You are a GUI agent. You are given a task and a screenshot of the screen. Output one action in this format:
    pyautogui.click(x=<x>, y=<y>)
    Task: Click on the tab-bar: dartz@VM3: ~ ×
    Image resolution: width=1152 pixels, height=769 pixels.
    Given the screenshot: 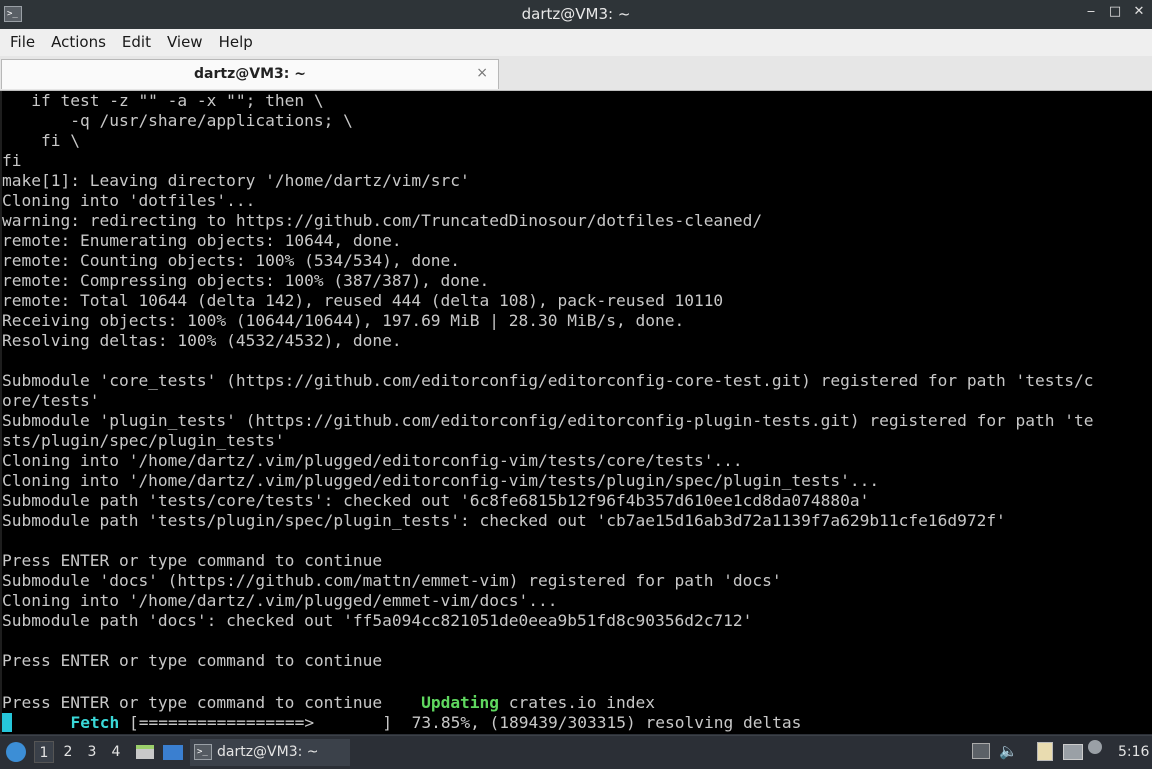 What is the action you would take?
    pyautogui.click(x=576, y=73)
    